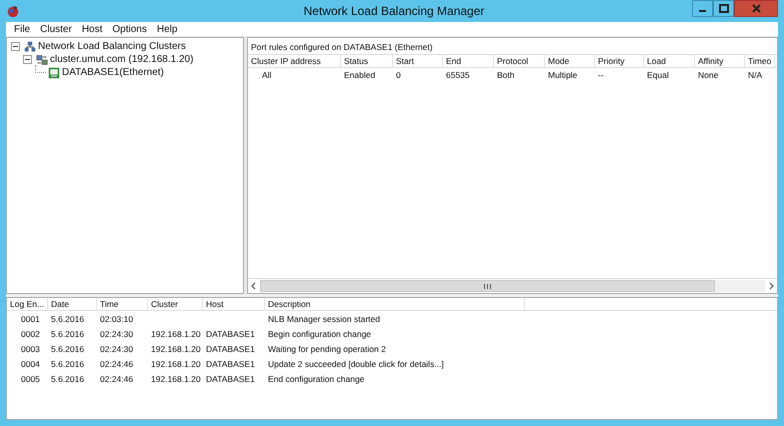 The width and height of the screenshot is (784, 426). I want to click on server-cluster-icon, so click(42, 60).